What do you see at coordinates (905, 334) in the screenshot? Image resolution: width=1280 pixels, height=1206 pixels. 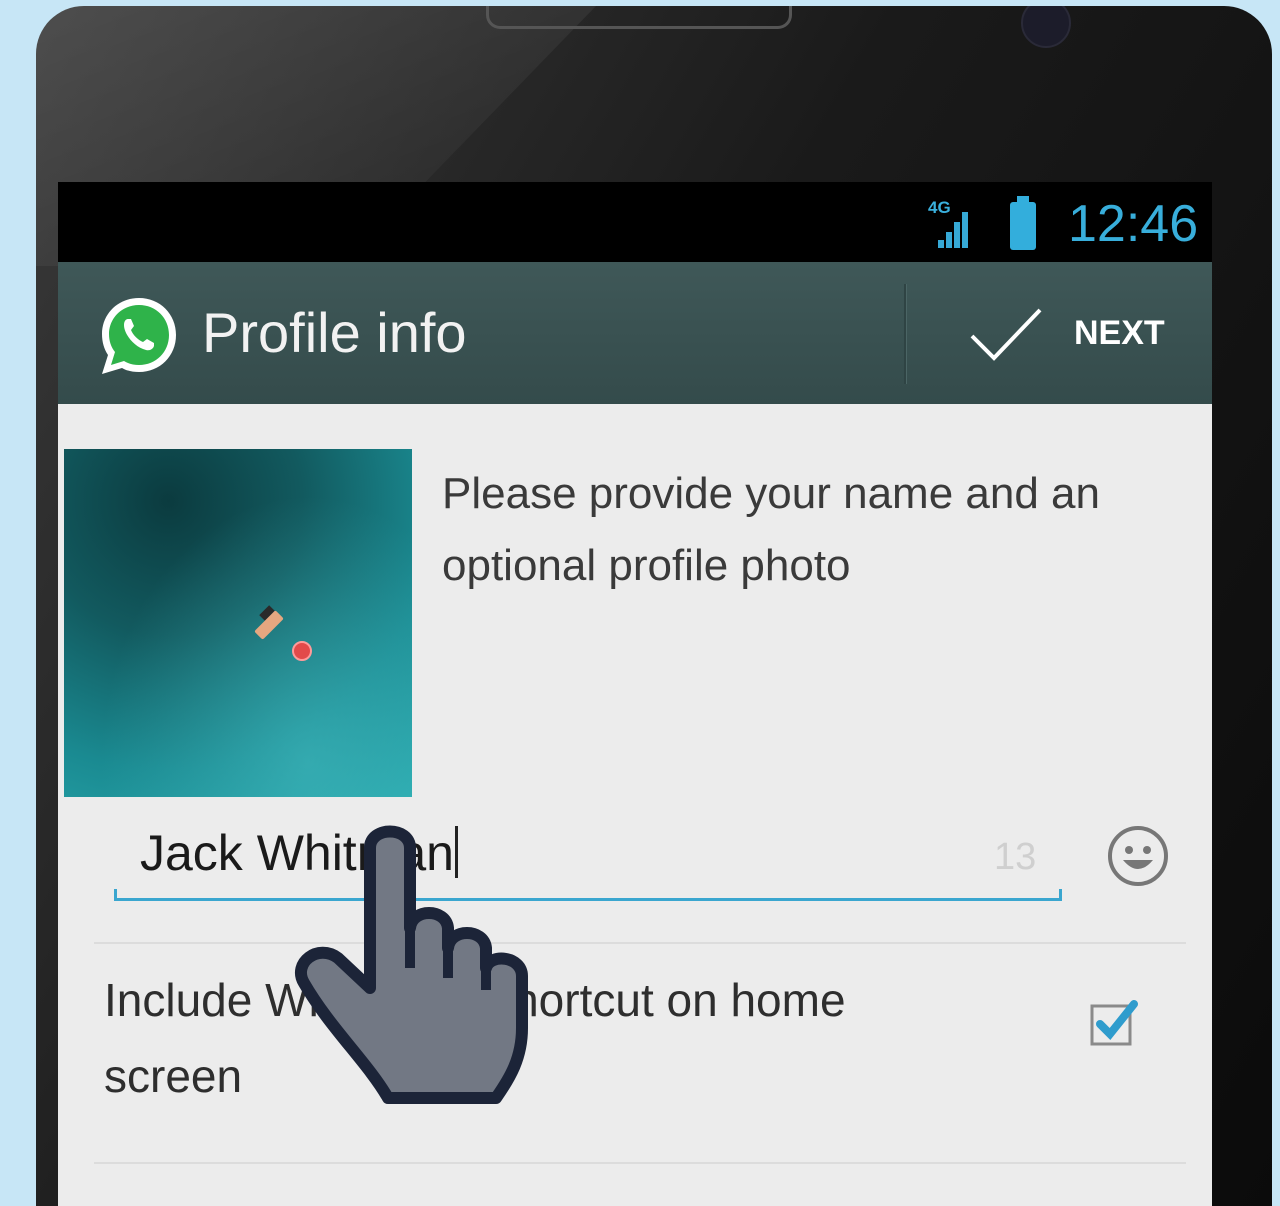 I see `action-divider` at bounding box center [905, 334].